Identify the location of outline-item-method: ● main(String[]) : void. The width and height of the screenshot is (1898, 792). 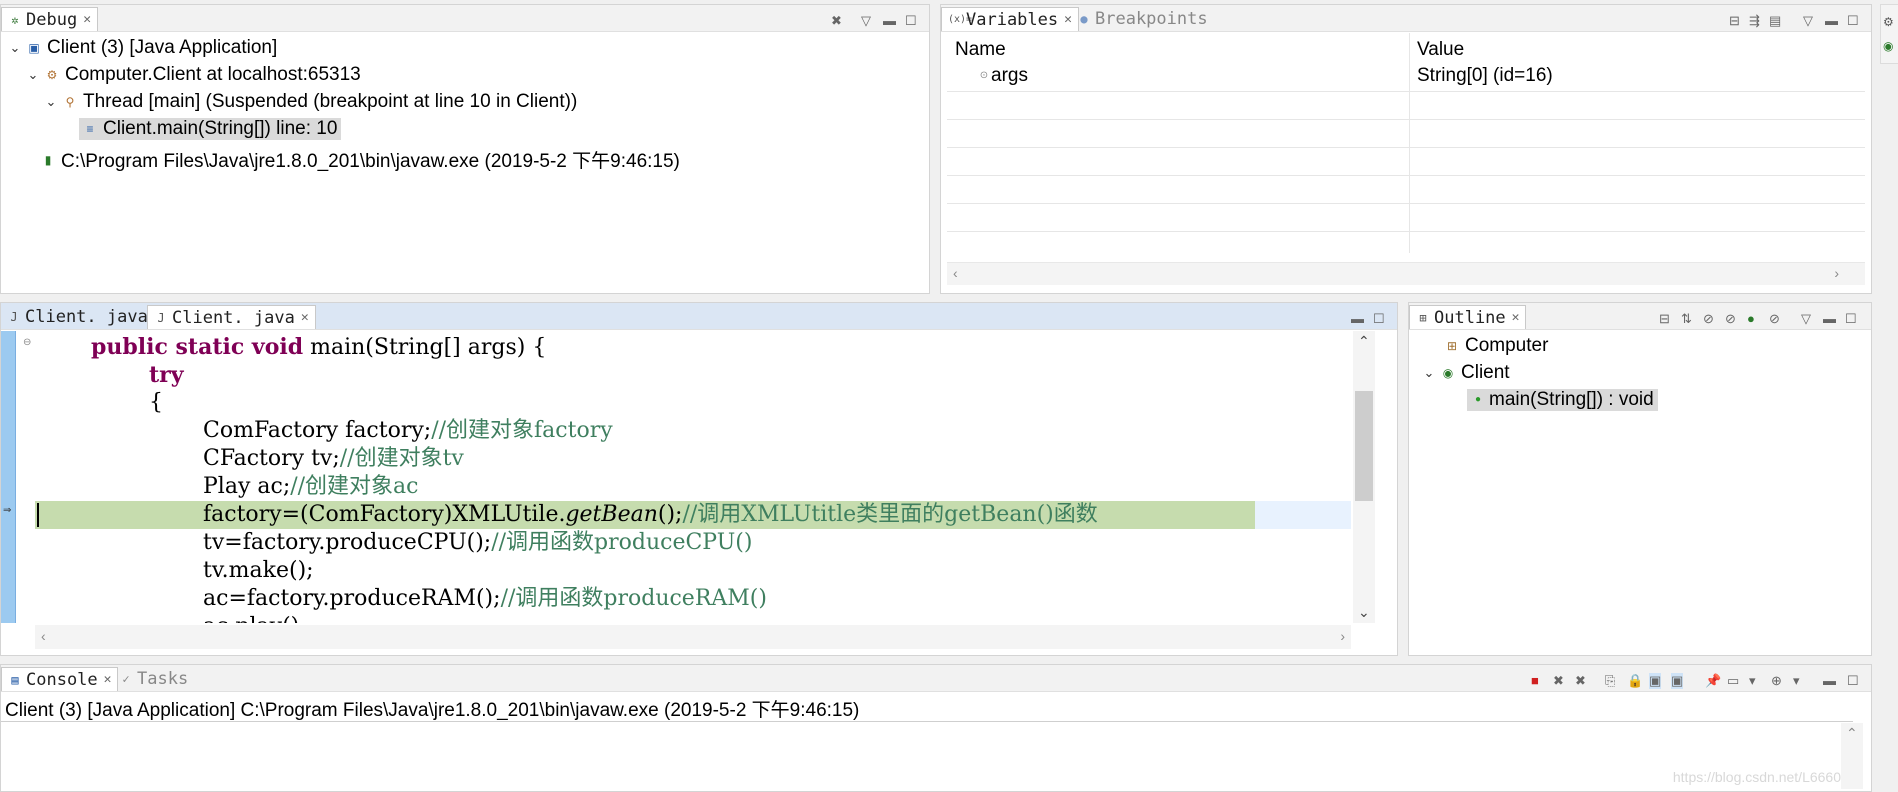
(1562, 400).